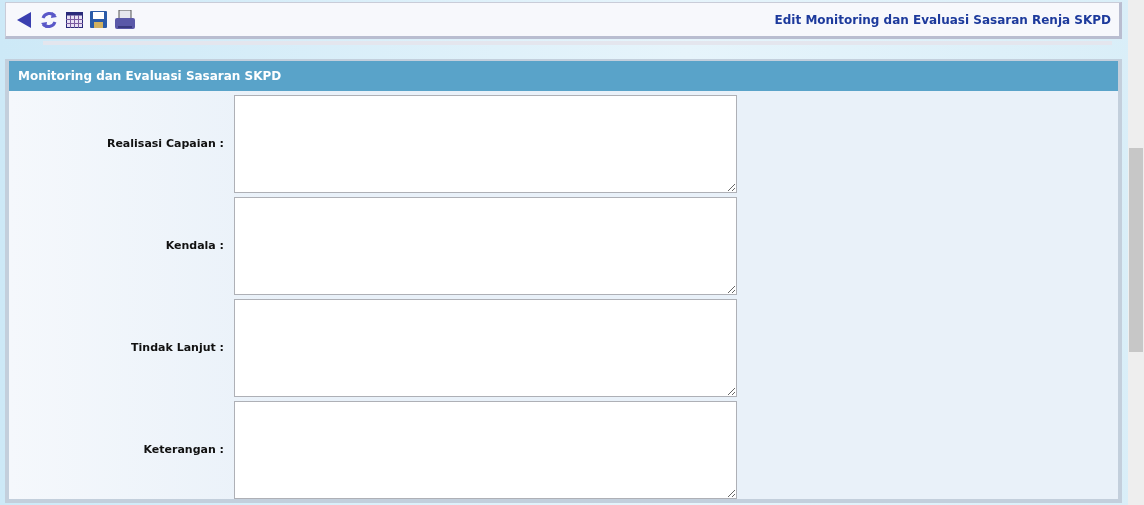 The image size is (1144, 505). What do you see at coordinates (74, 19) in the screenshot?
I see `table-icon` at bounding box center [74, 19].